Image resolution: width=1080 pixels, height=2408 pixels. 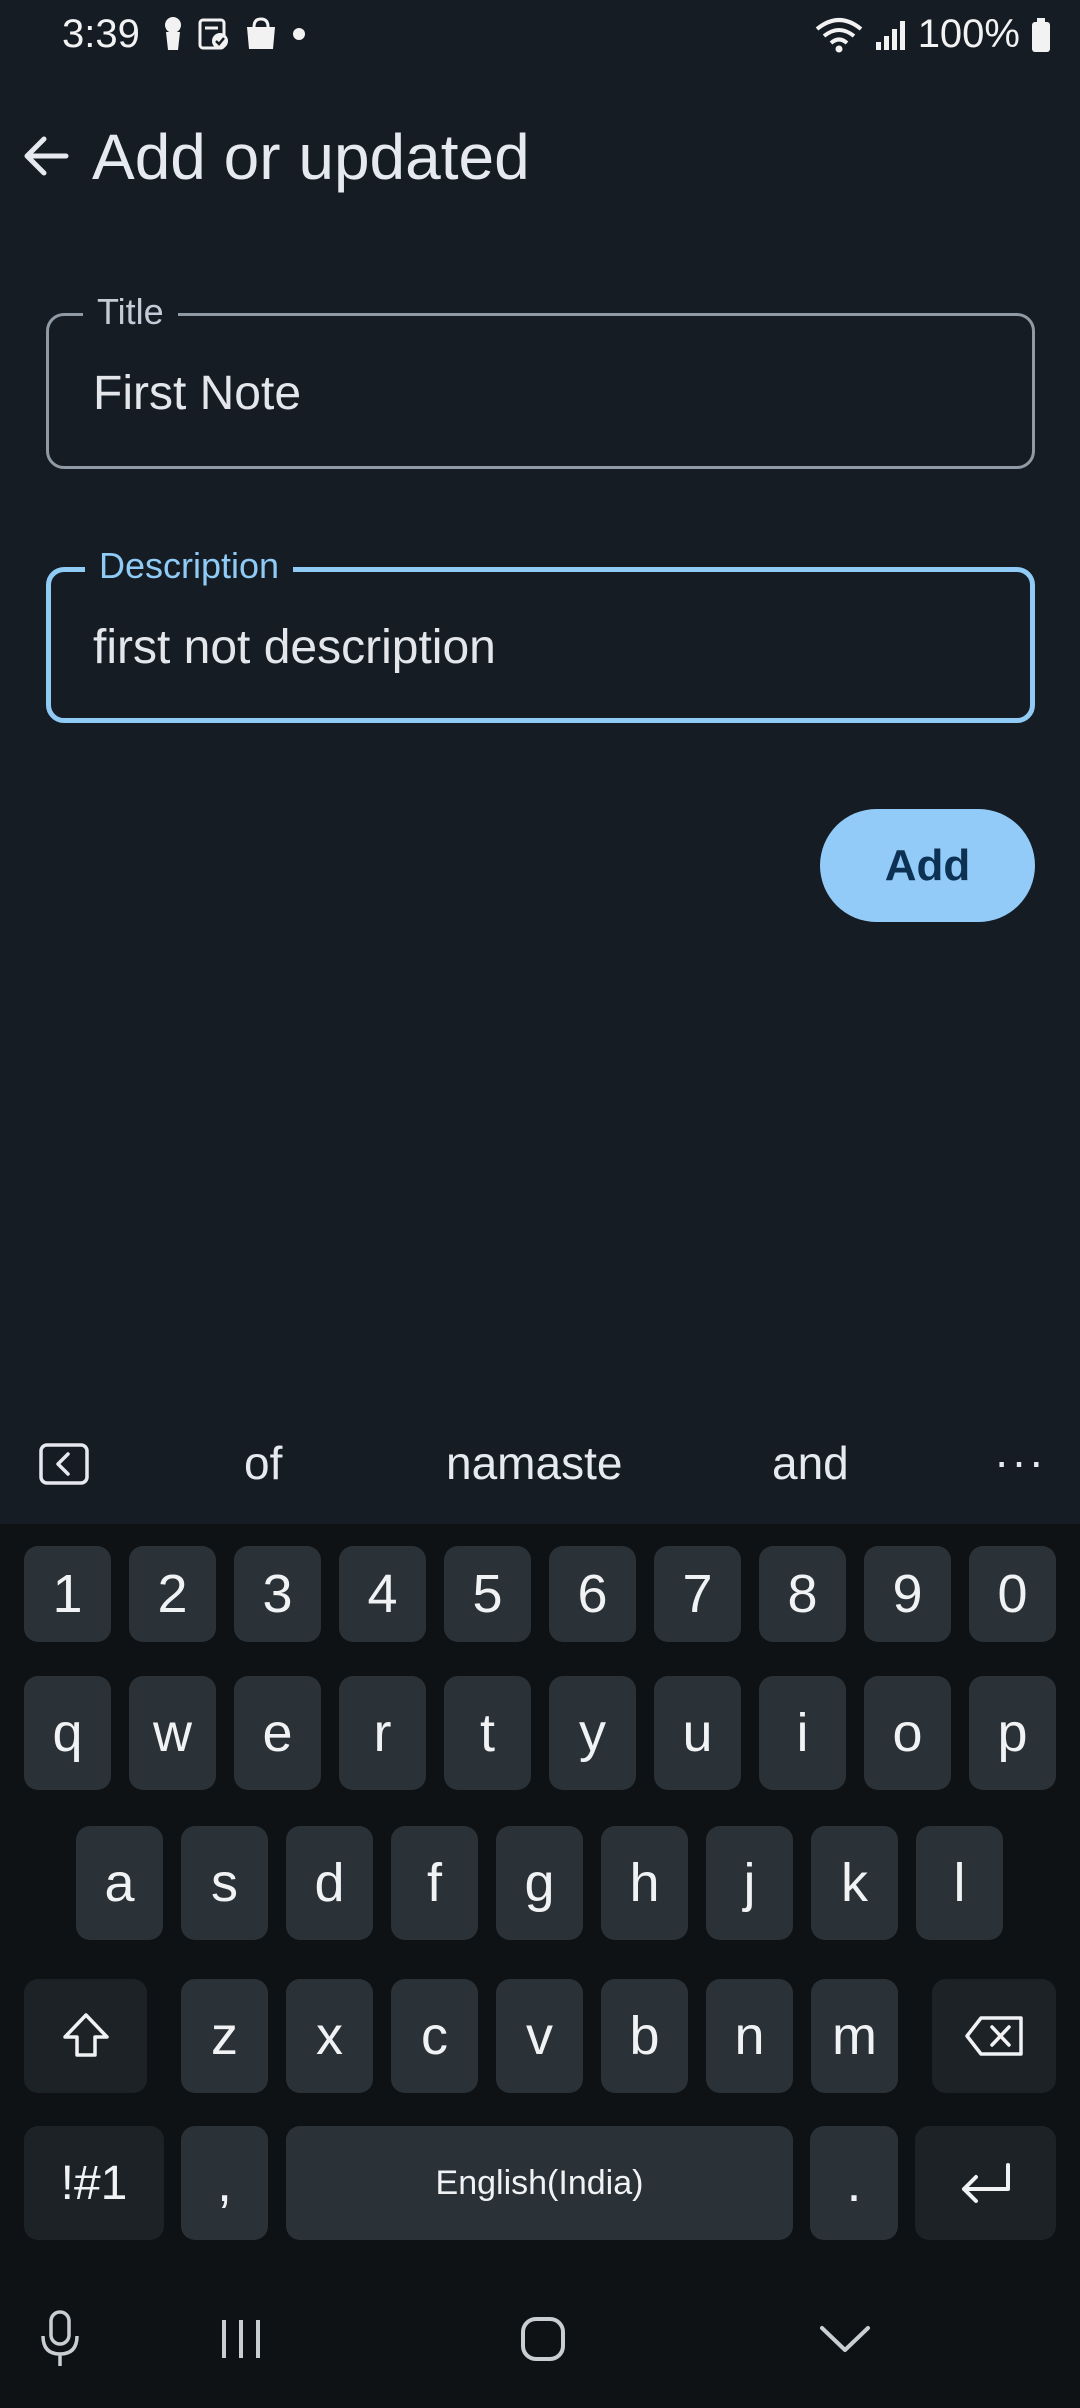 I want to click on description-field-label: Description, so click(x=189, y=566).